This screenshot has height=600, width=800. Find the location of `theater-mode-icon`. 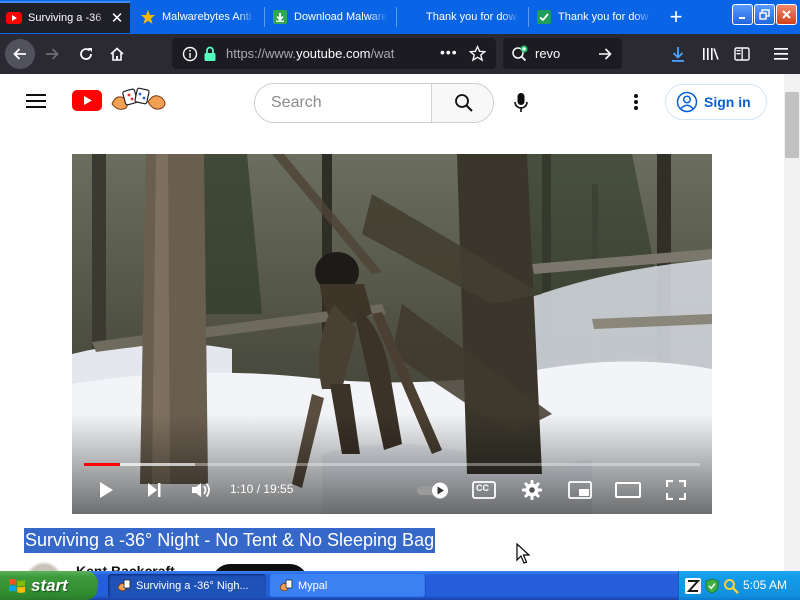

theater-mode-icon is located at coordinates (628, 490).